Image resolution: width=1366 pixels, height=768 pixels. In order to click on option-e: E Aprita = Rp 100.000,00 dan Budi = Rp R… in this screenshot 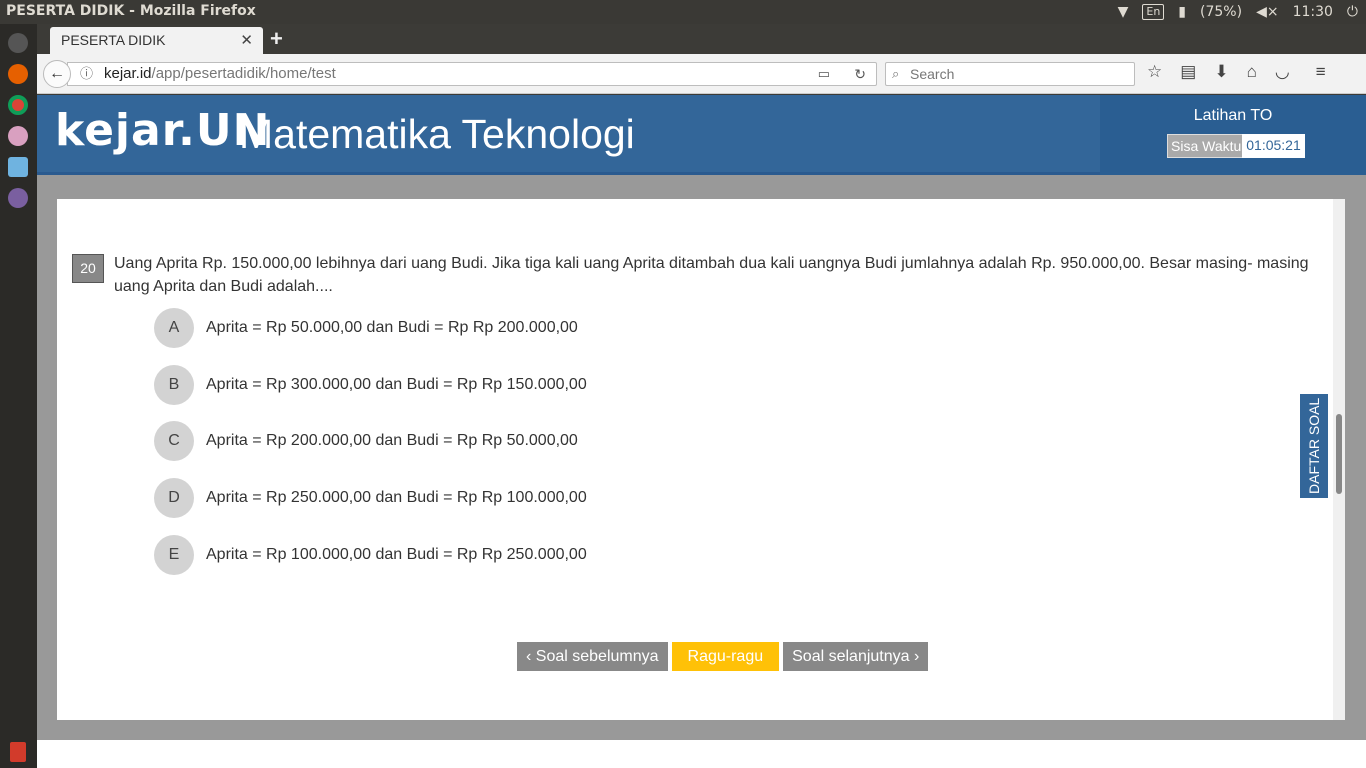, I will do `click(370, 555)`.